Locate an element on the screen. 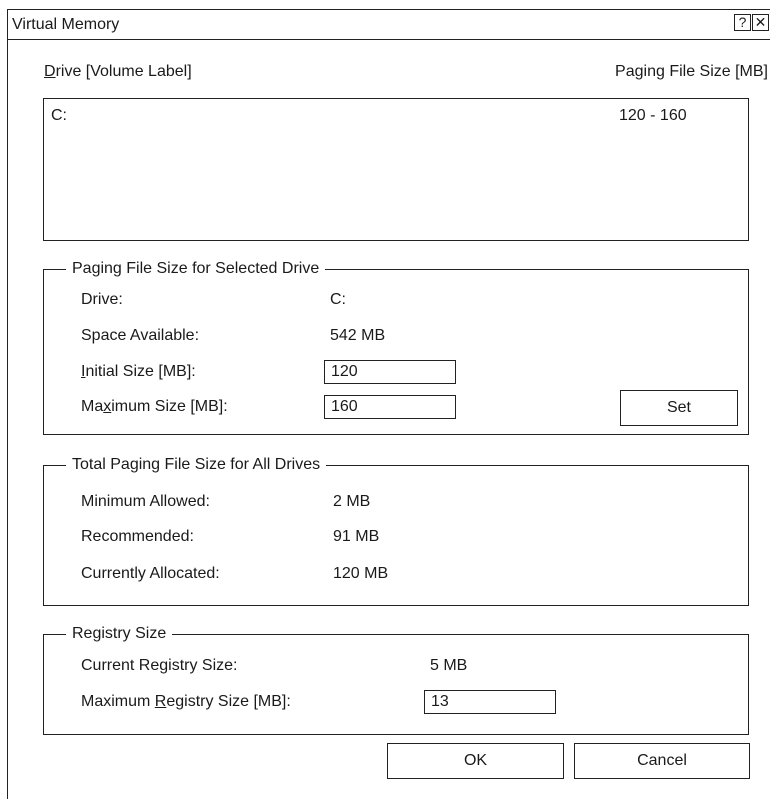 Image resolution: width=770 pixels, height=799 pixels. maximum-size-label-pre: Ma is located at coordinates (92, 406).